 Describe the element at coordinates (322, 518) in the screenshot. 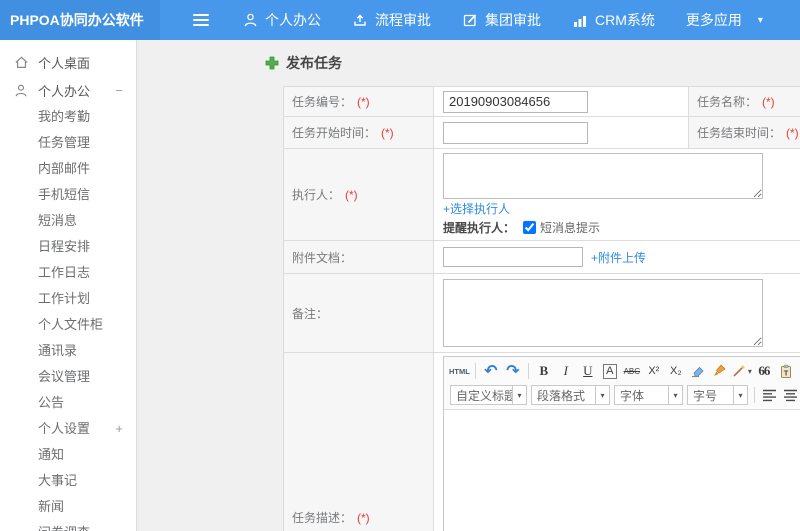

I see `task-description-label: 任务描述：` at that location.